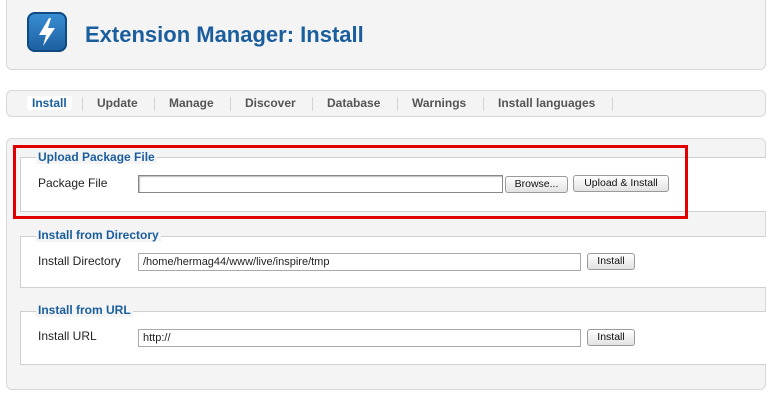 Image resolution: width=766 pixels, height=400 pixels. Describe the element at coordinates (611, 337) in the screenshot. I see `install-url-button: Install` at that location.